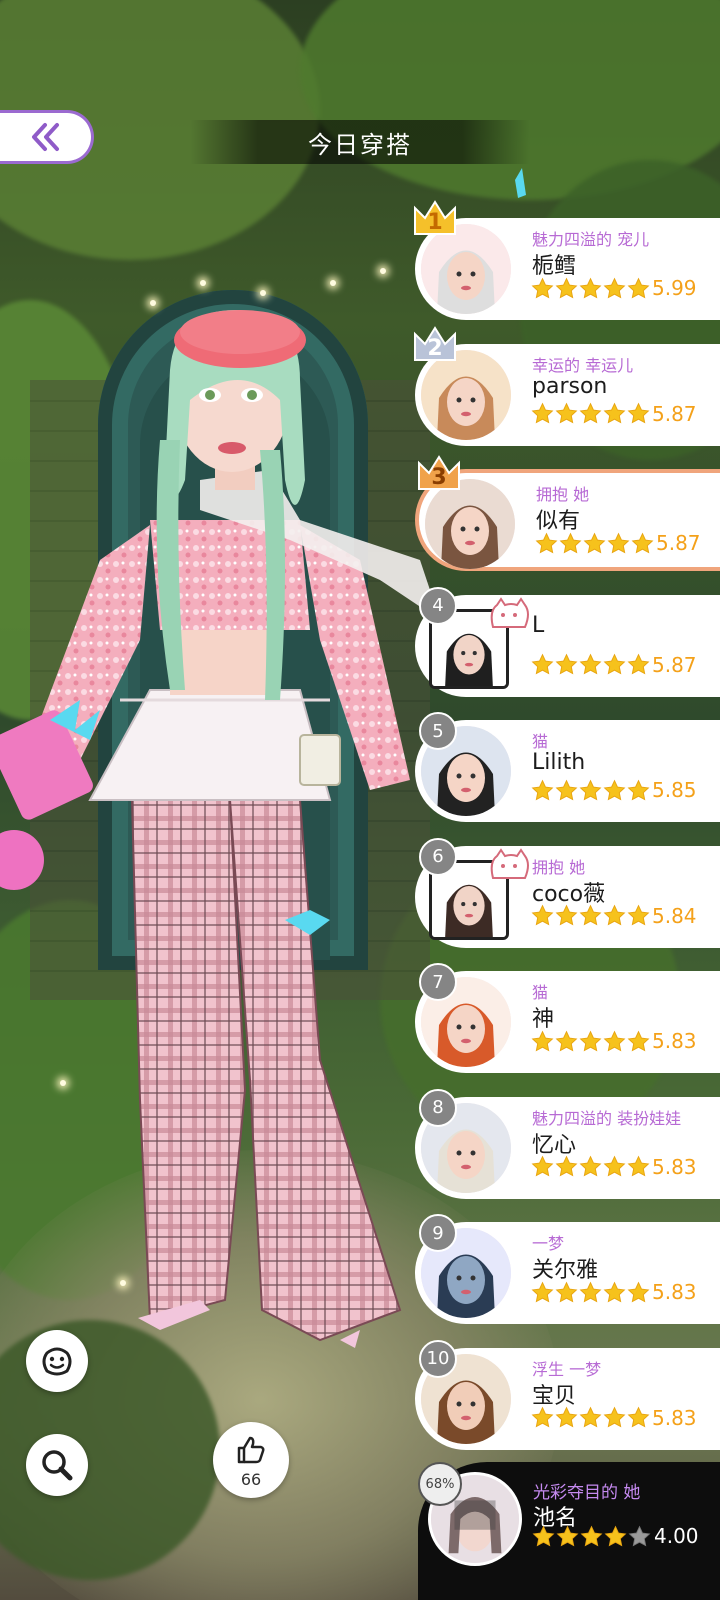 Image resolution: width=720 pixels, height=1600 pixels. I want to click on player-title: 一梦, so click(548, 1243).